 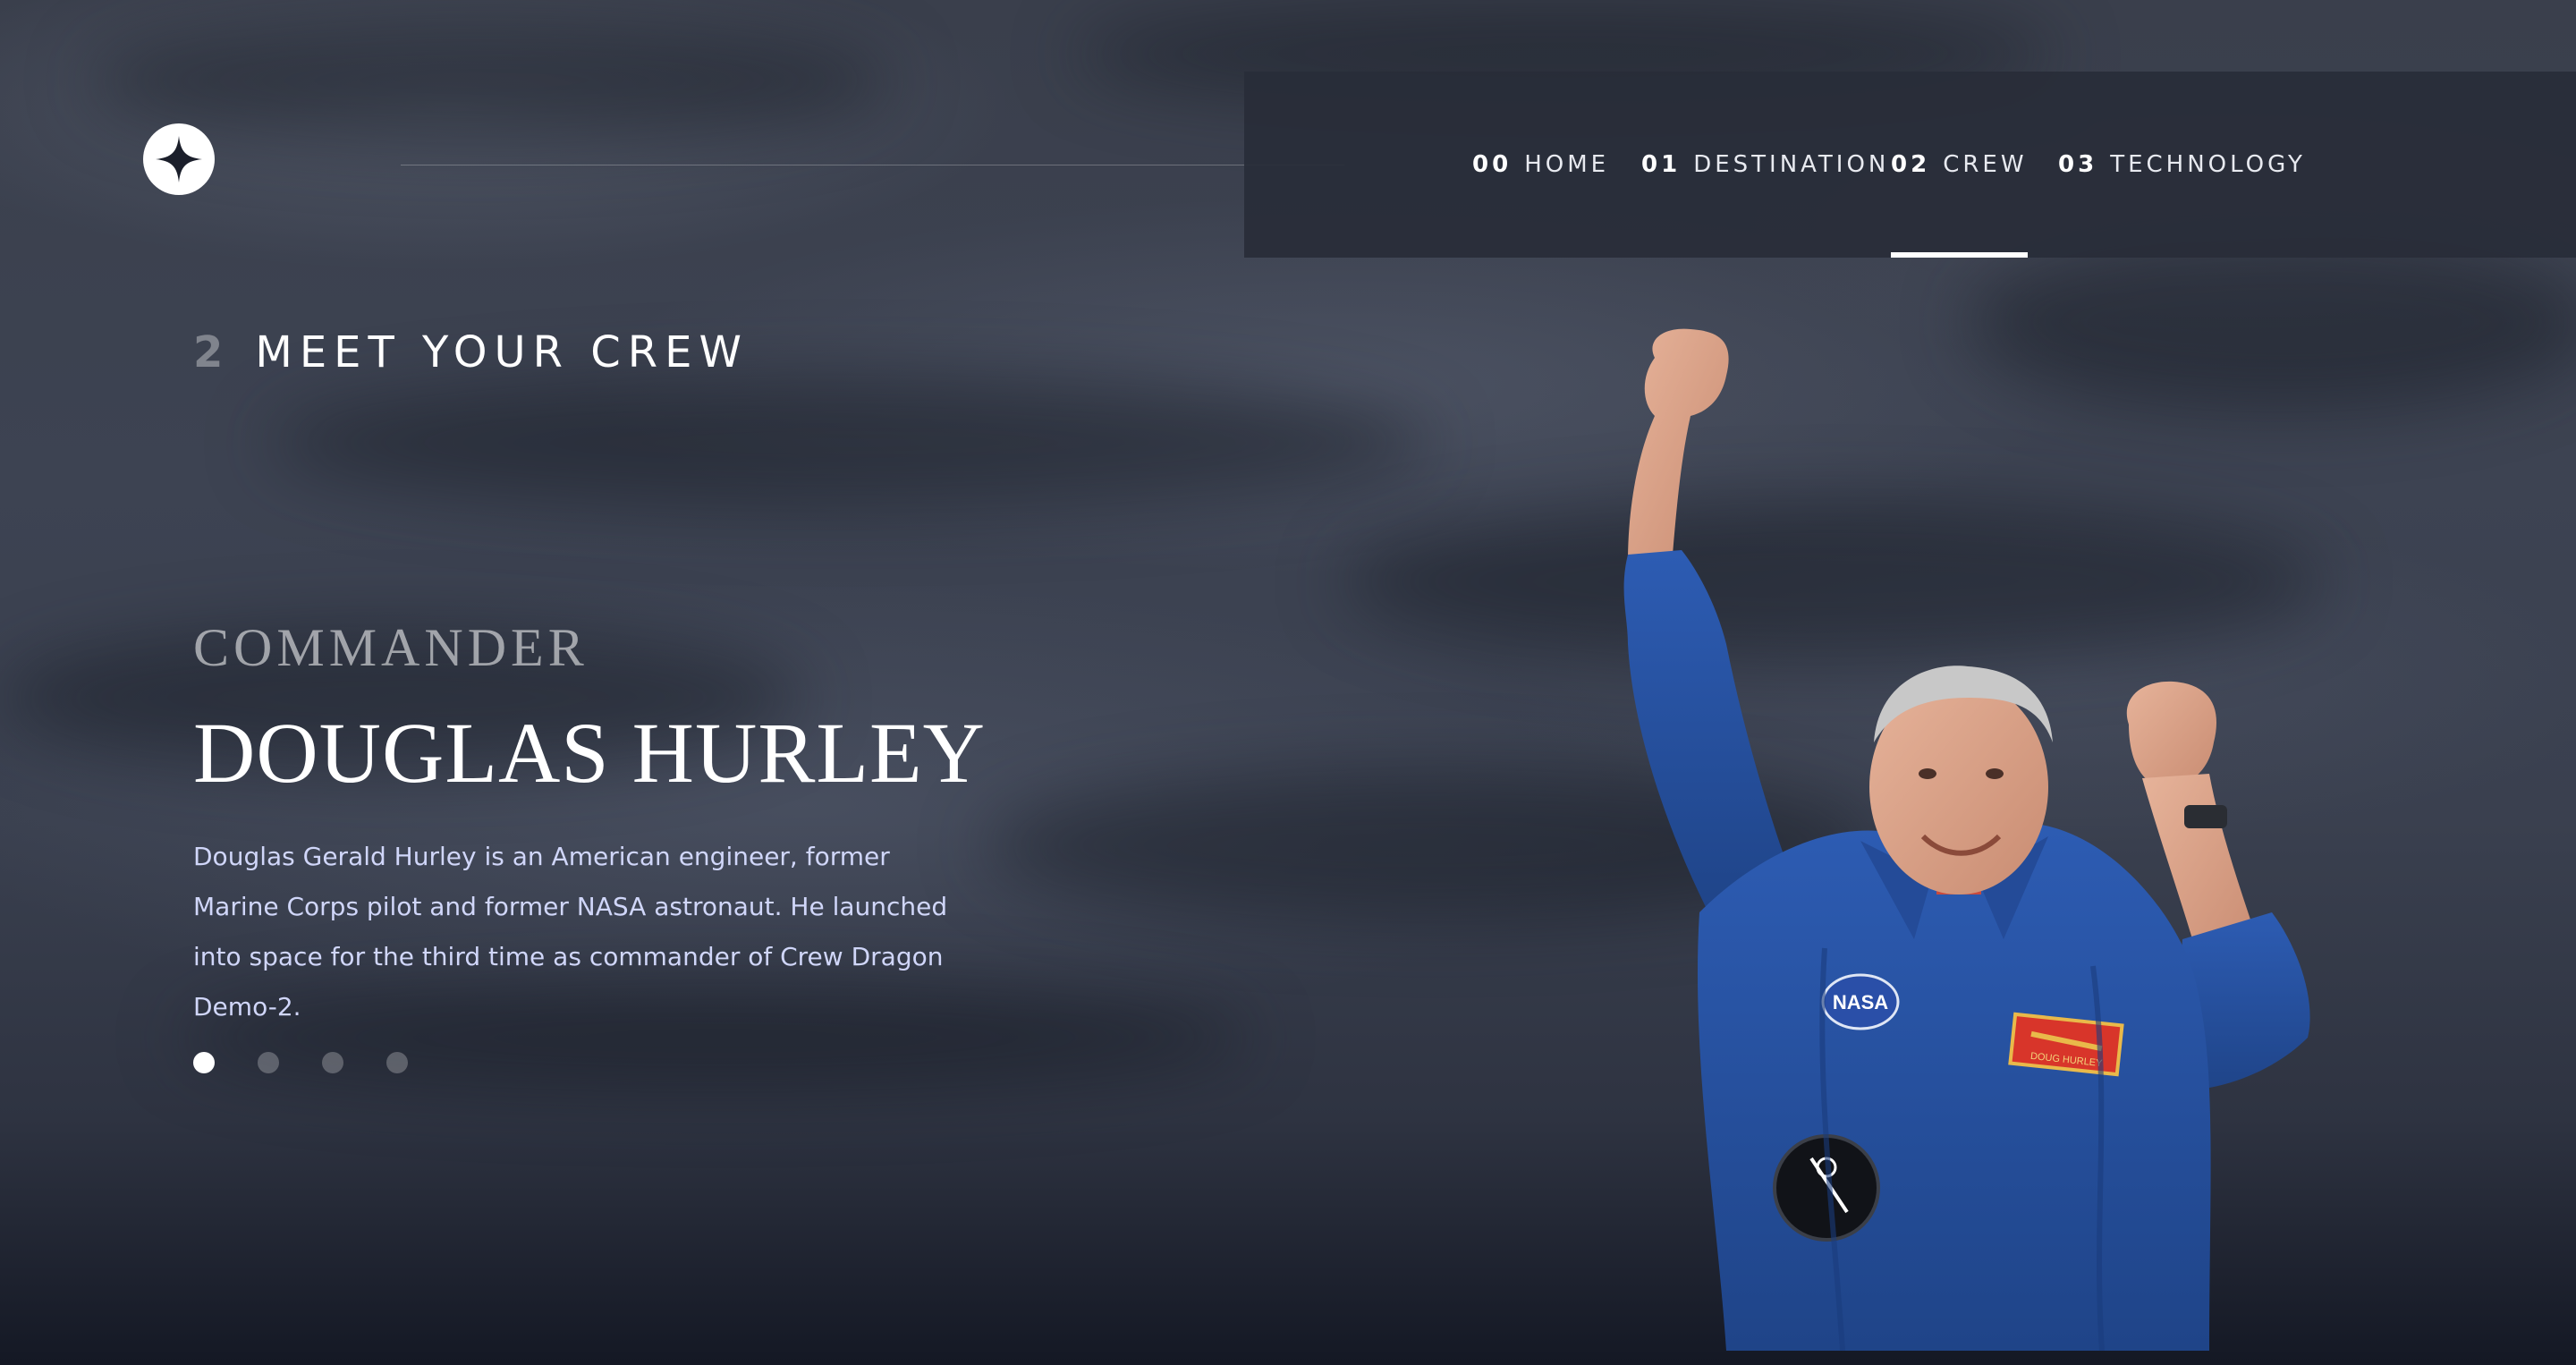 I want to click on nav-item-number: 03, so click(x=2078, y=164).